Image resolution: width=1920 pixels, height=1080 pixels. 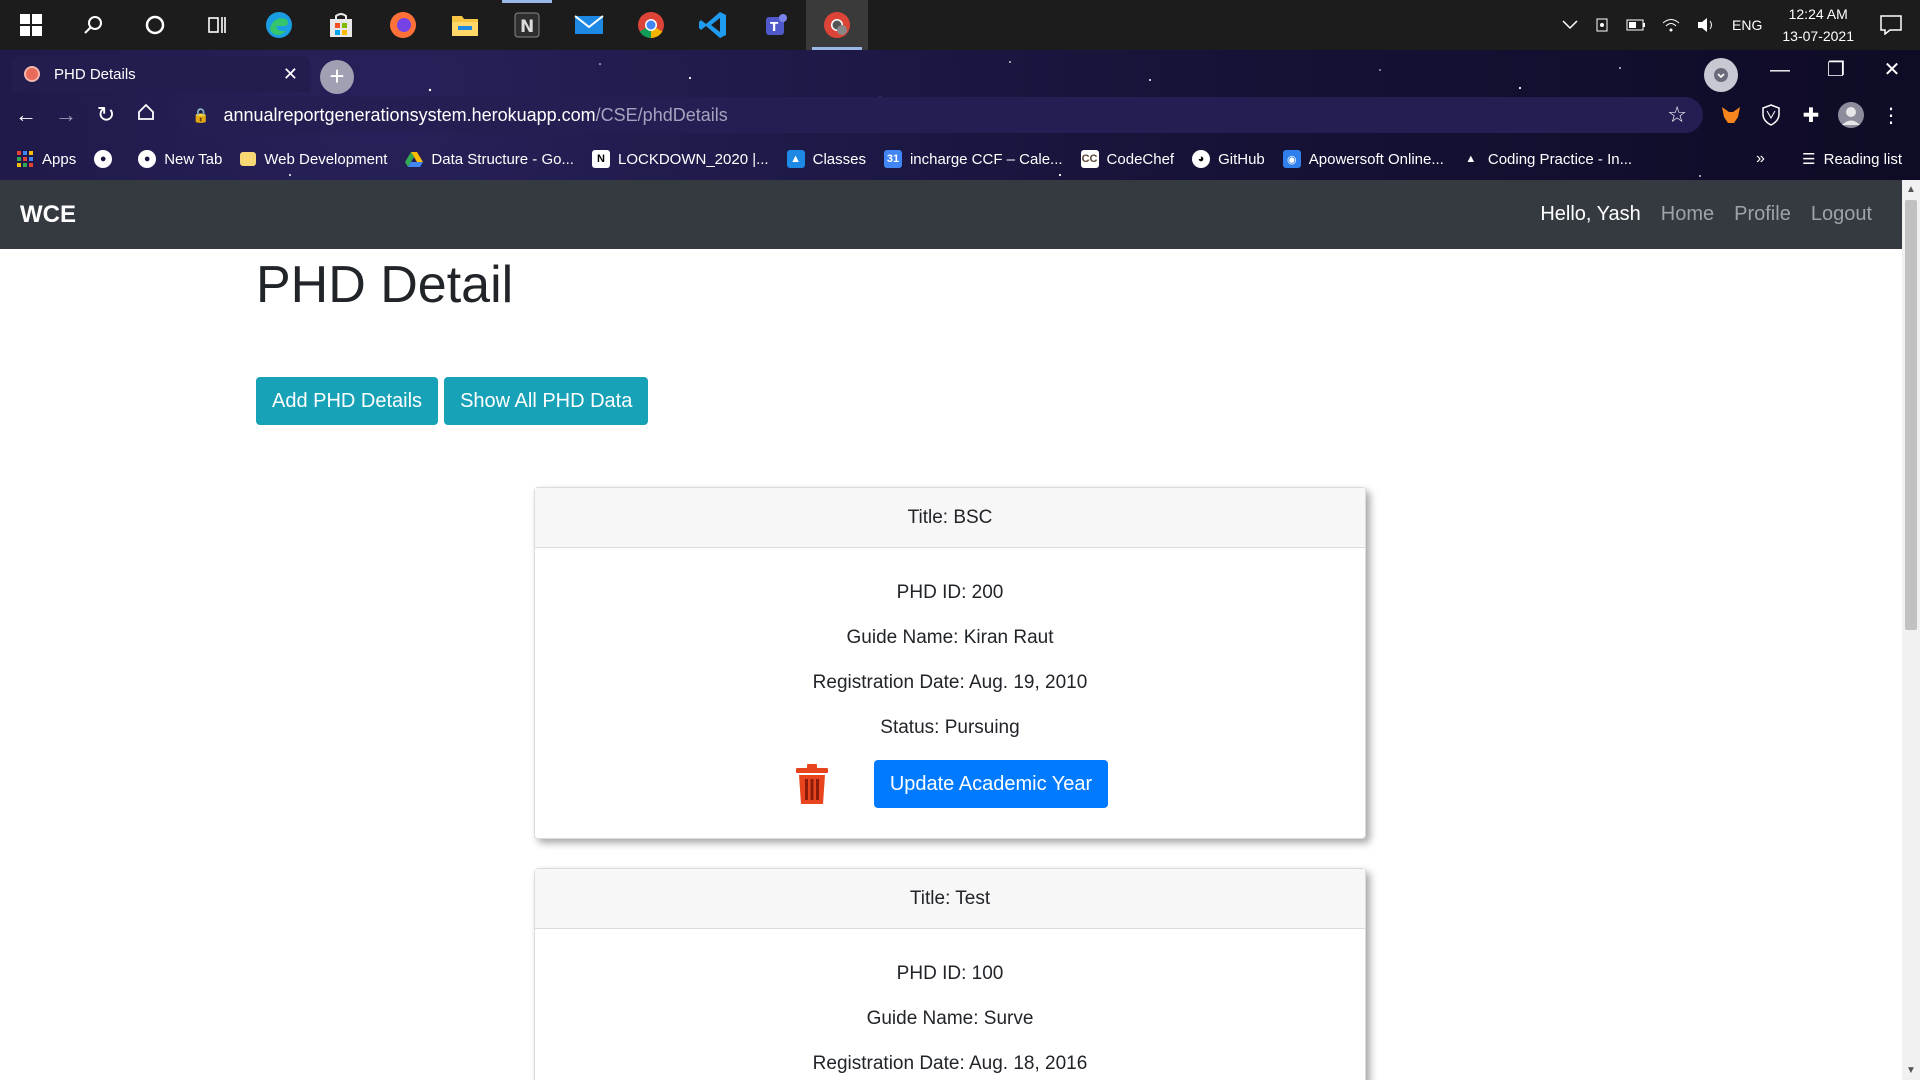 What do you see at coordinates (290, 74) in the screenshot?
I see `close-icon: ✕` at bounding box center [290, 74].